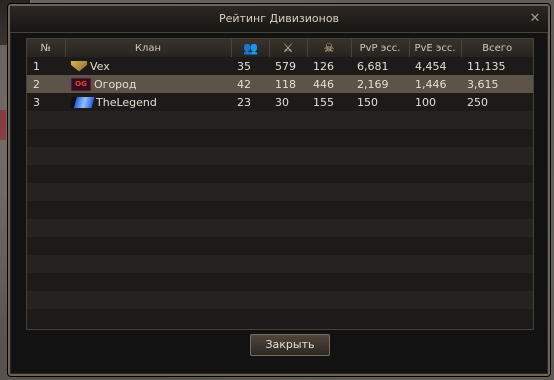 Image resolution: width=554 pixels, height=380 pixels. Describe the element at coordinates (329, 66) in the screenshot. I see `cell-kills: 126` at that location.